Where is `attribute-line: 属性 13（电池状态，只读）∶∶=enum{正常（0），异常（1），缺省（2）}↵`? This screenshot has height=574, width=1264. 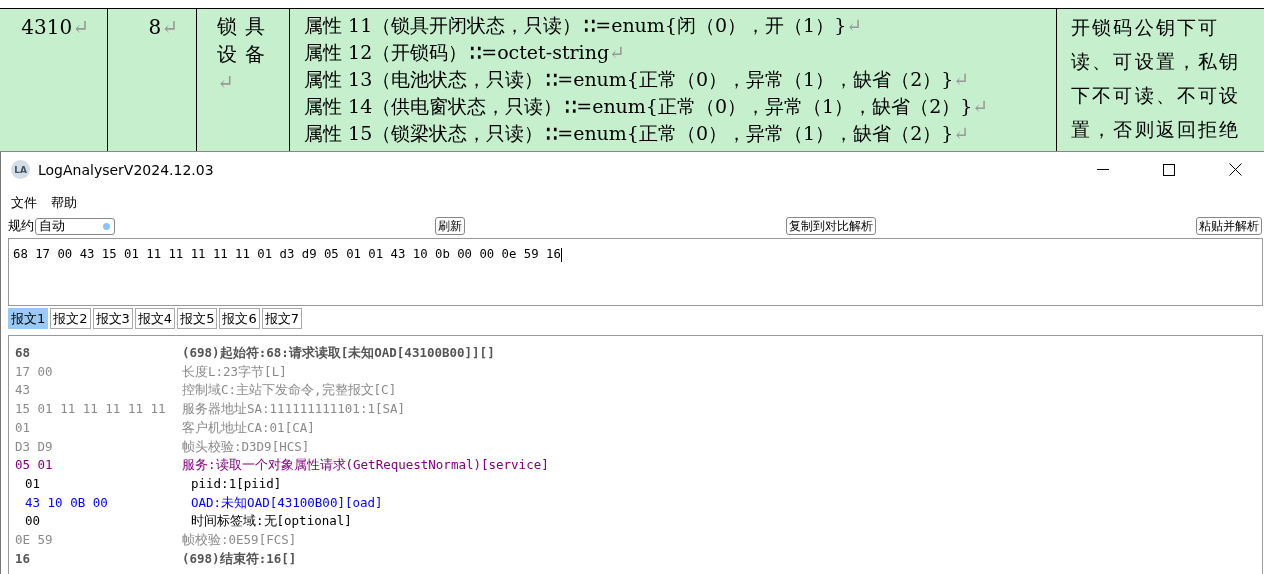
attribute-line: 属性 13（电池状态，只读）∶∶=enum{正常（0），异常（1），缺省（2）}↵ is located at coordinates (637, 79).